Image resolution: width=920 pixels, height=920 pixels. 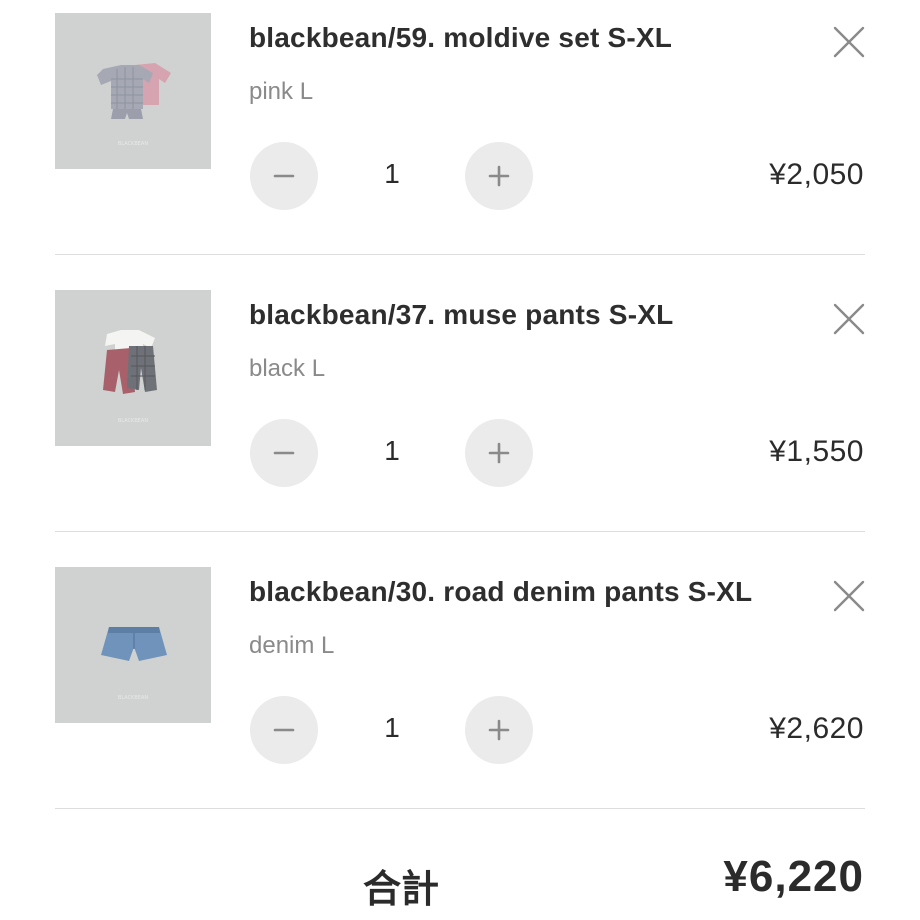 What do you see at coordinates (460, 38) in the screenshot?
I see `product-title: blackbean/59. moldive set S-XL` at bounding box center [460, 38].